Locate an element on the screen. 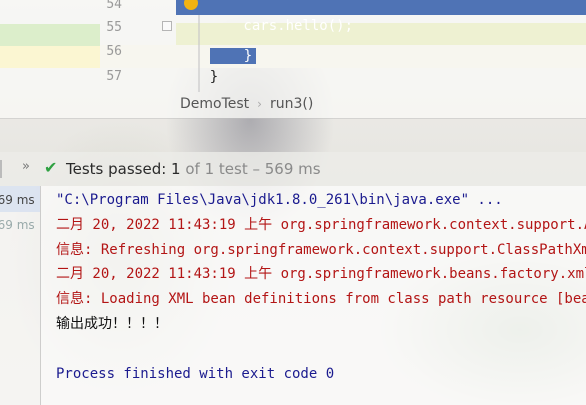 This screenshot has height=405, width=586. code-text: } is located at coordinates (214, 77).